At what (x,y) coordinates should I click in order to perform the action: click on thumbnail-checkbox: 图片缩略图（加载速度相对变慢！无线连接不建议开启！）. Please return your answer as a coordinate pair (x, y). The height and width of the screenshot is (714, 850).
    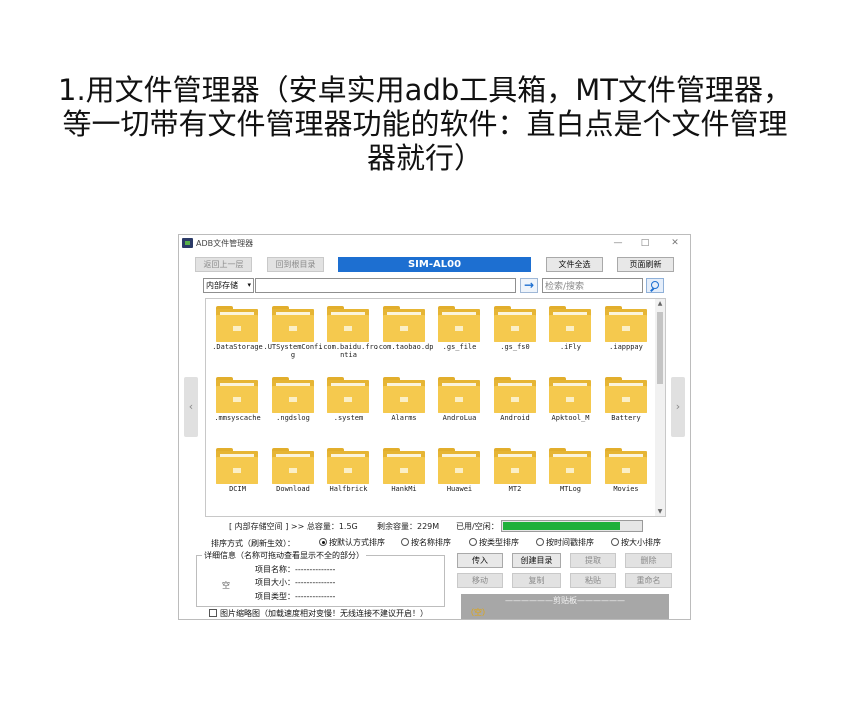
    Looking at the image, I should click on (318, 613).